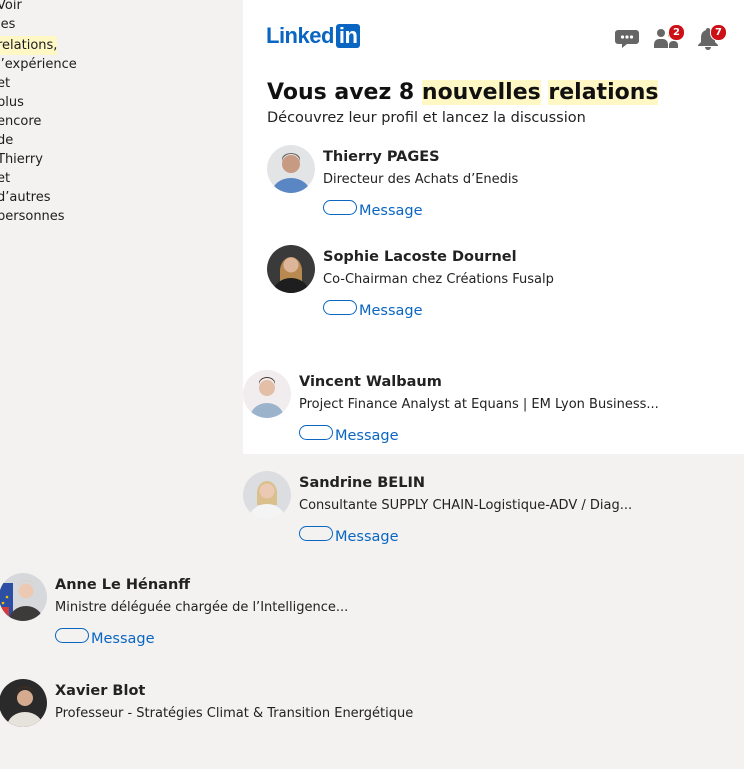 This screenshot has width=744, height=769. What do you see at coordinates (370, 382) in the screenshot?
I see `connection-name: Vincent Walbaum` at bounding box center [370, 382].